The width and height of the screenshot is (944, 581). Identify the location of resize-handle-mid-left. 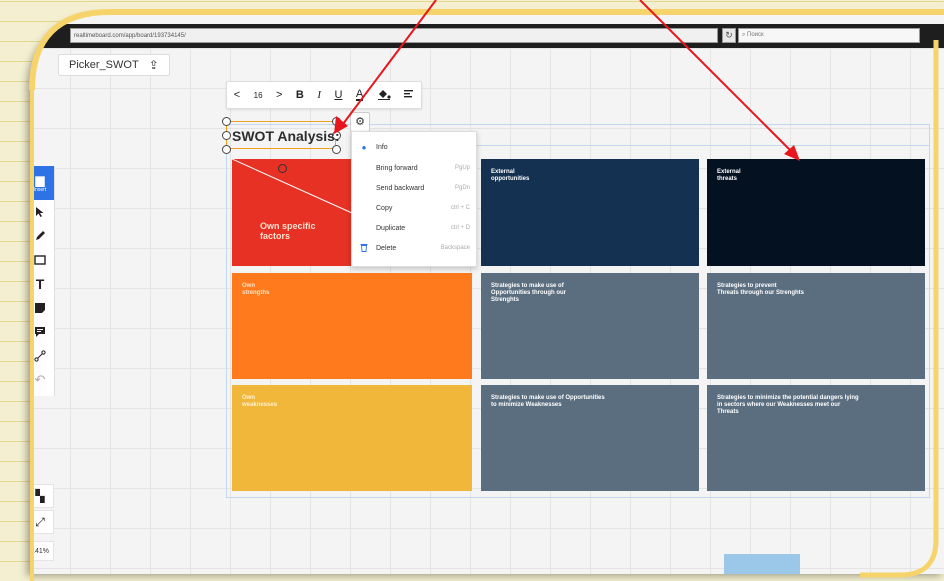
(226, 135).